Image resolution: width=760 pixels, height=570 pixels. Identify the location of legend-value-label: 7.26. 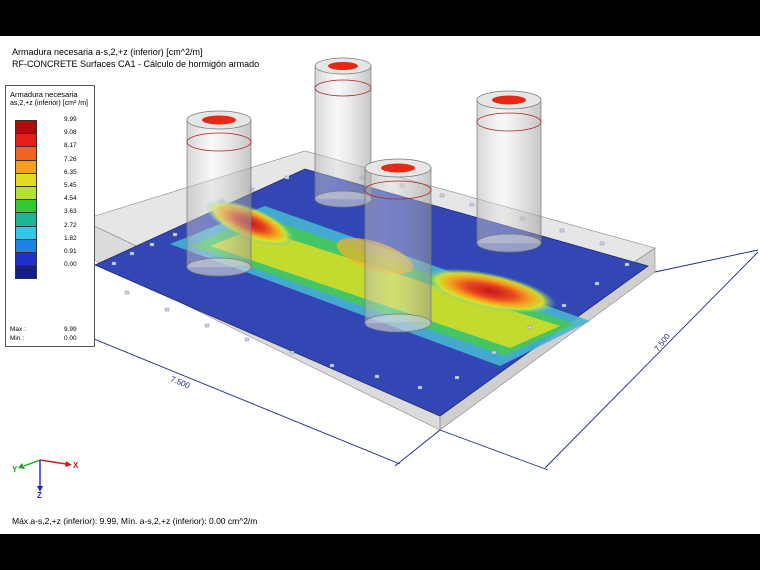
(70, 159).